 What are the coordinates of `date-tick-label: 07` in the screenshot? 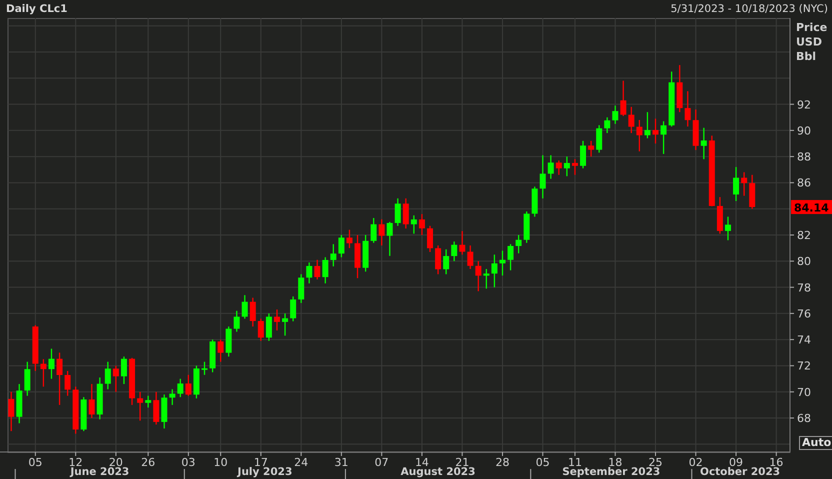 It's located at (381, 462).